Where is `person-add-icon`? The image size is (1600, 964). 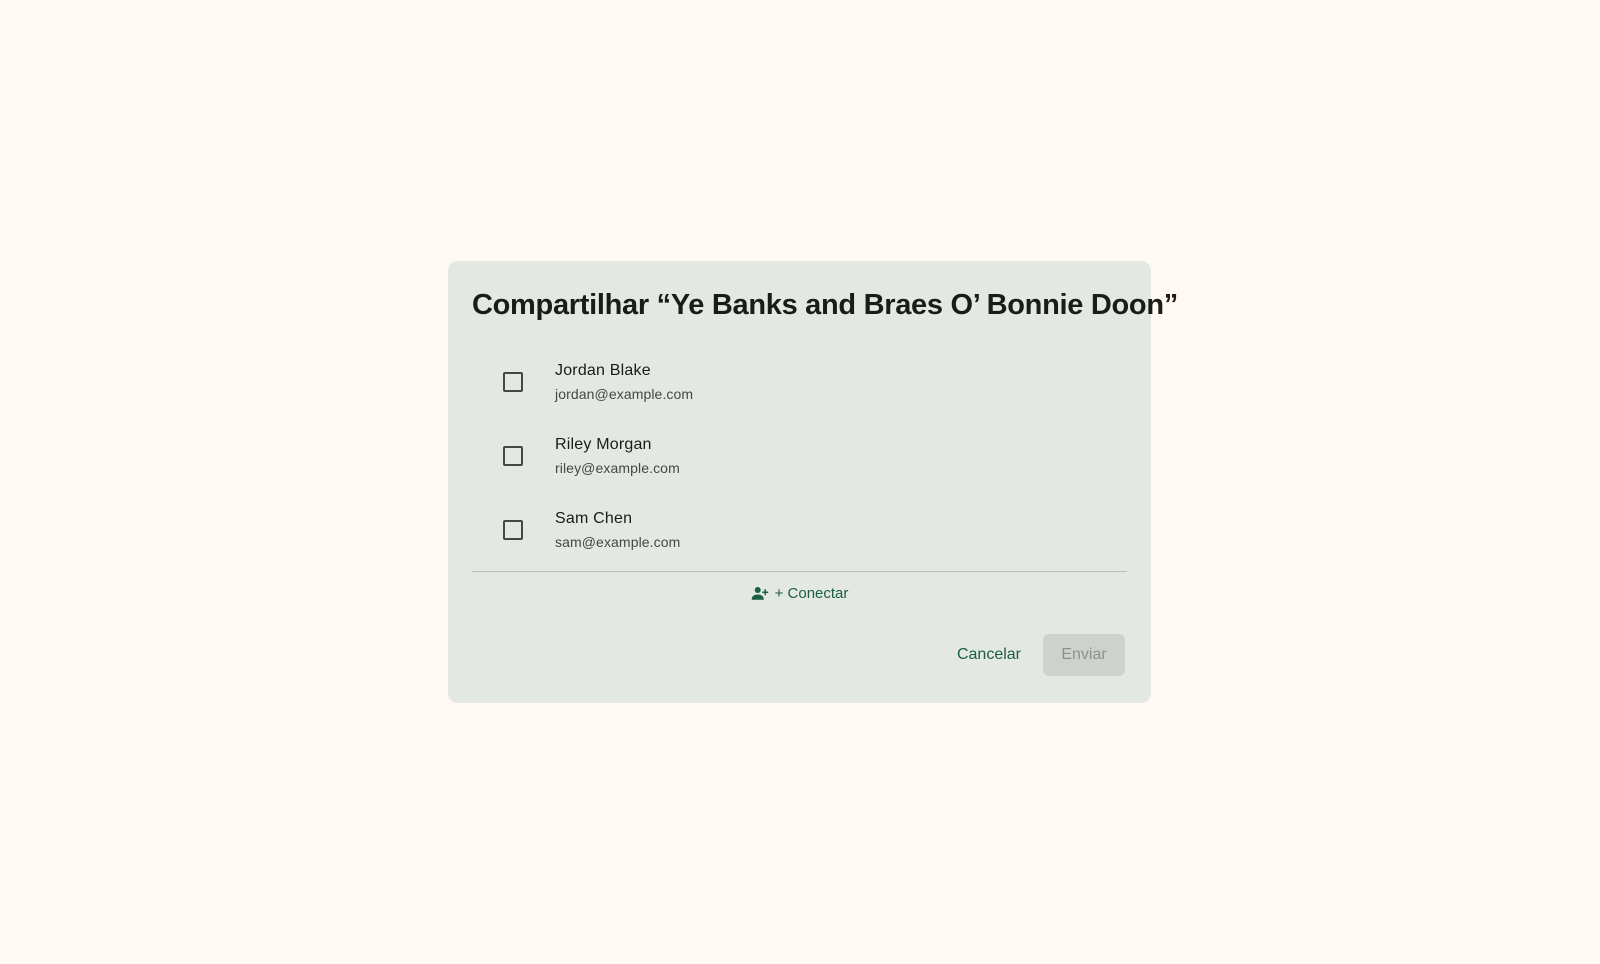 person-add-icon is located at coordinates (759, 593).